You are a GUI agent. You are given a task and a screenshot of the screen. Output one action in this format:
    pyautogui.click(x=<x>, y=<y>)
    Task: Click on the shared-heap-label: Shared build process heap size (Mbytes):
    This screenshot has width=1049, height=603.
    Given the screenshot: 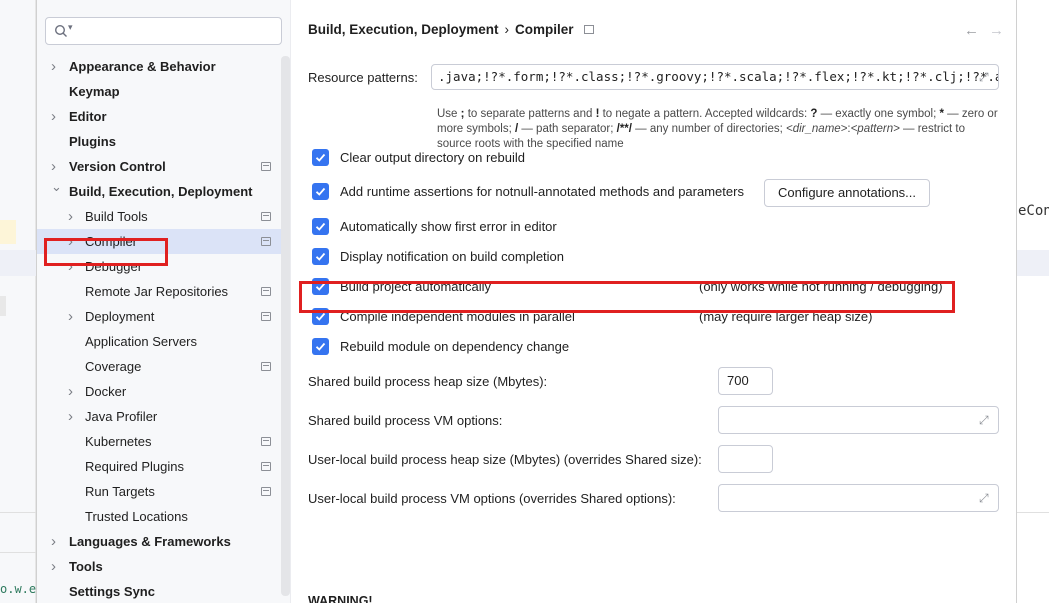 What is the action you would take?
    pyautogui.click(x=428, y=381)
    